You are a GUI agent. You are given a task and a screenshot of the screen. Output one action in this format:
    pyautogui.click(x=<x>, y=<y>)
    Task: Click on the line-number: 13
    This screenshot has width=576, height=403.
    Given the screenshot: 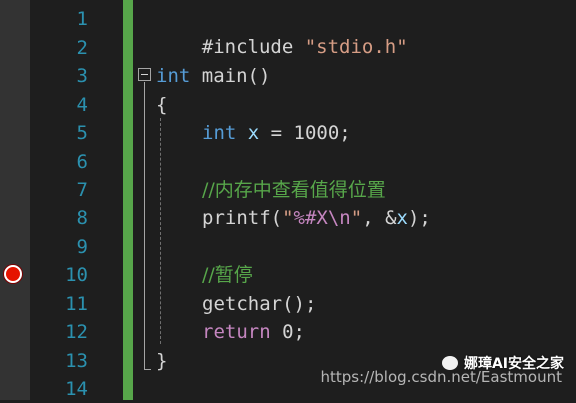 What is the action you would take?
    pyautogui.click(x=76, y=361)
    